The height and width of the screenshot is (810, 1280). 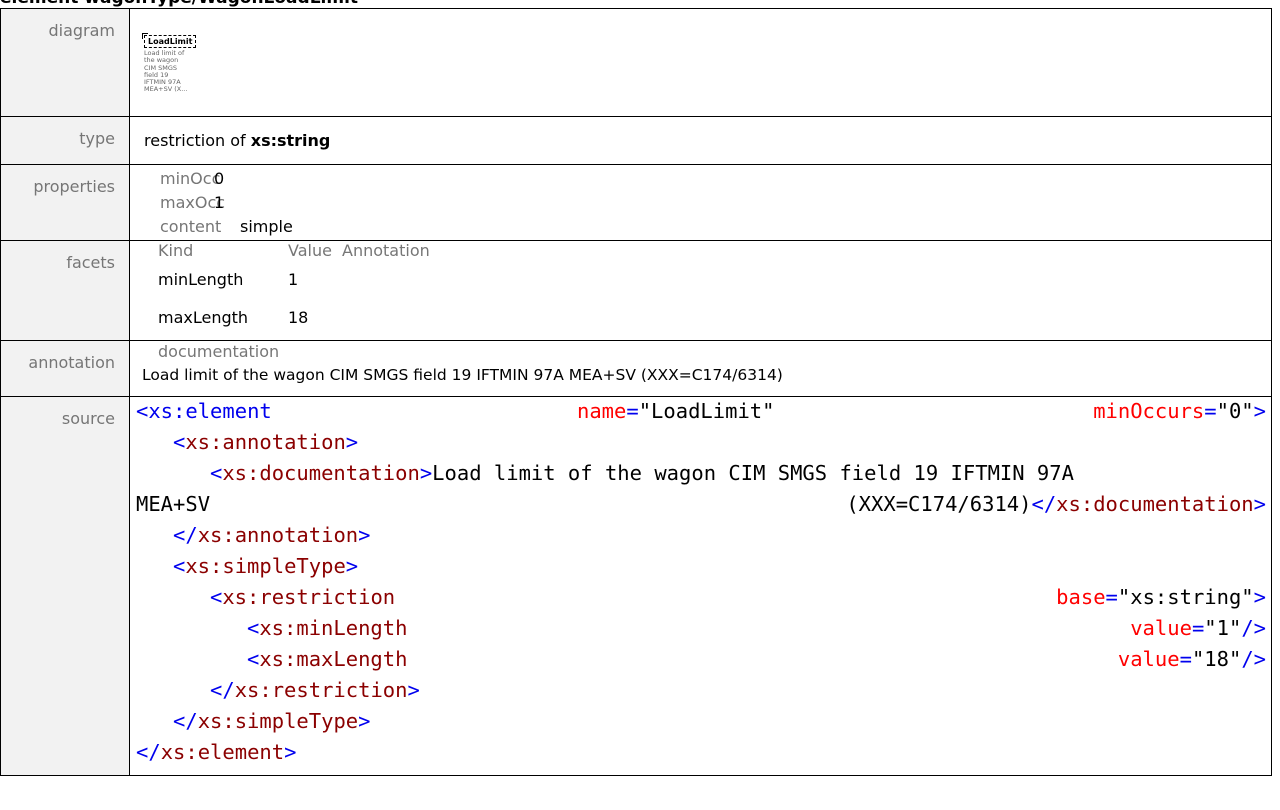 What do you see at coordinates (756, 659) in the screenshot?
I see `code-line: <xs:maxLength value="18"/>` at bounding box center [756, 659].